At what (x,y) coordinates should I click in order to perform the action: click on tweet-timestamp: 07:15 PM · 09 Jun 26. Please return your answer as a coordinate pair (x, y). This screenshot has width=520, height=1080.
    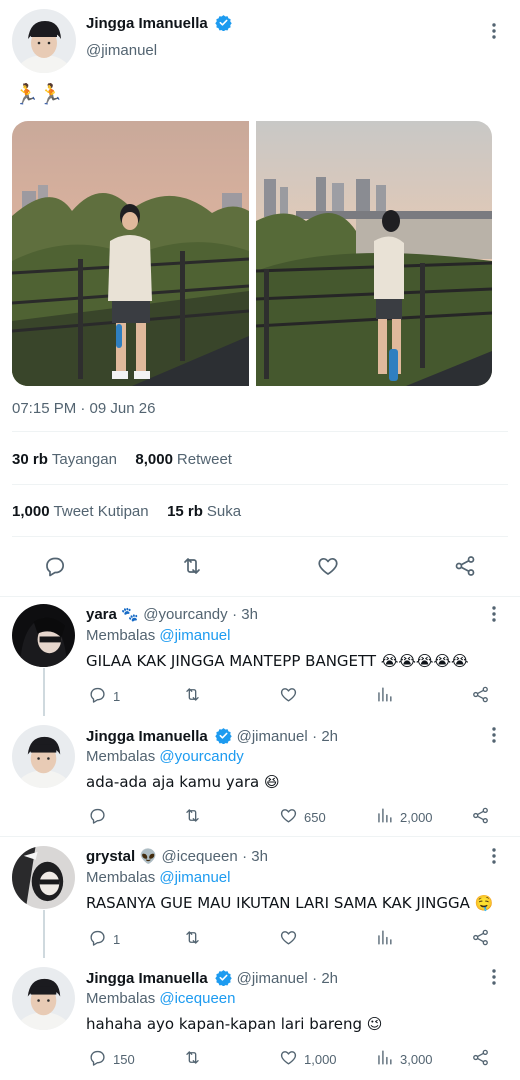
    Looking at the image, I should click on (83, 408).